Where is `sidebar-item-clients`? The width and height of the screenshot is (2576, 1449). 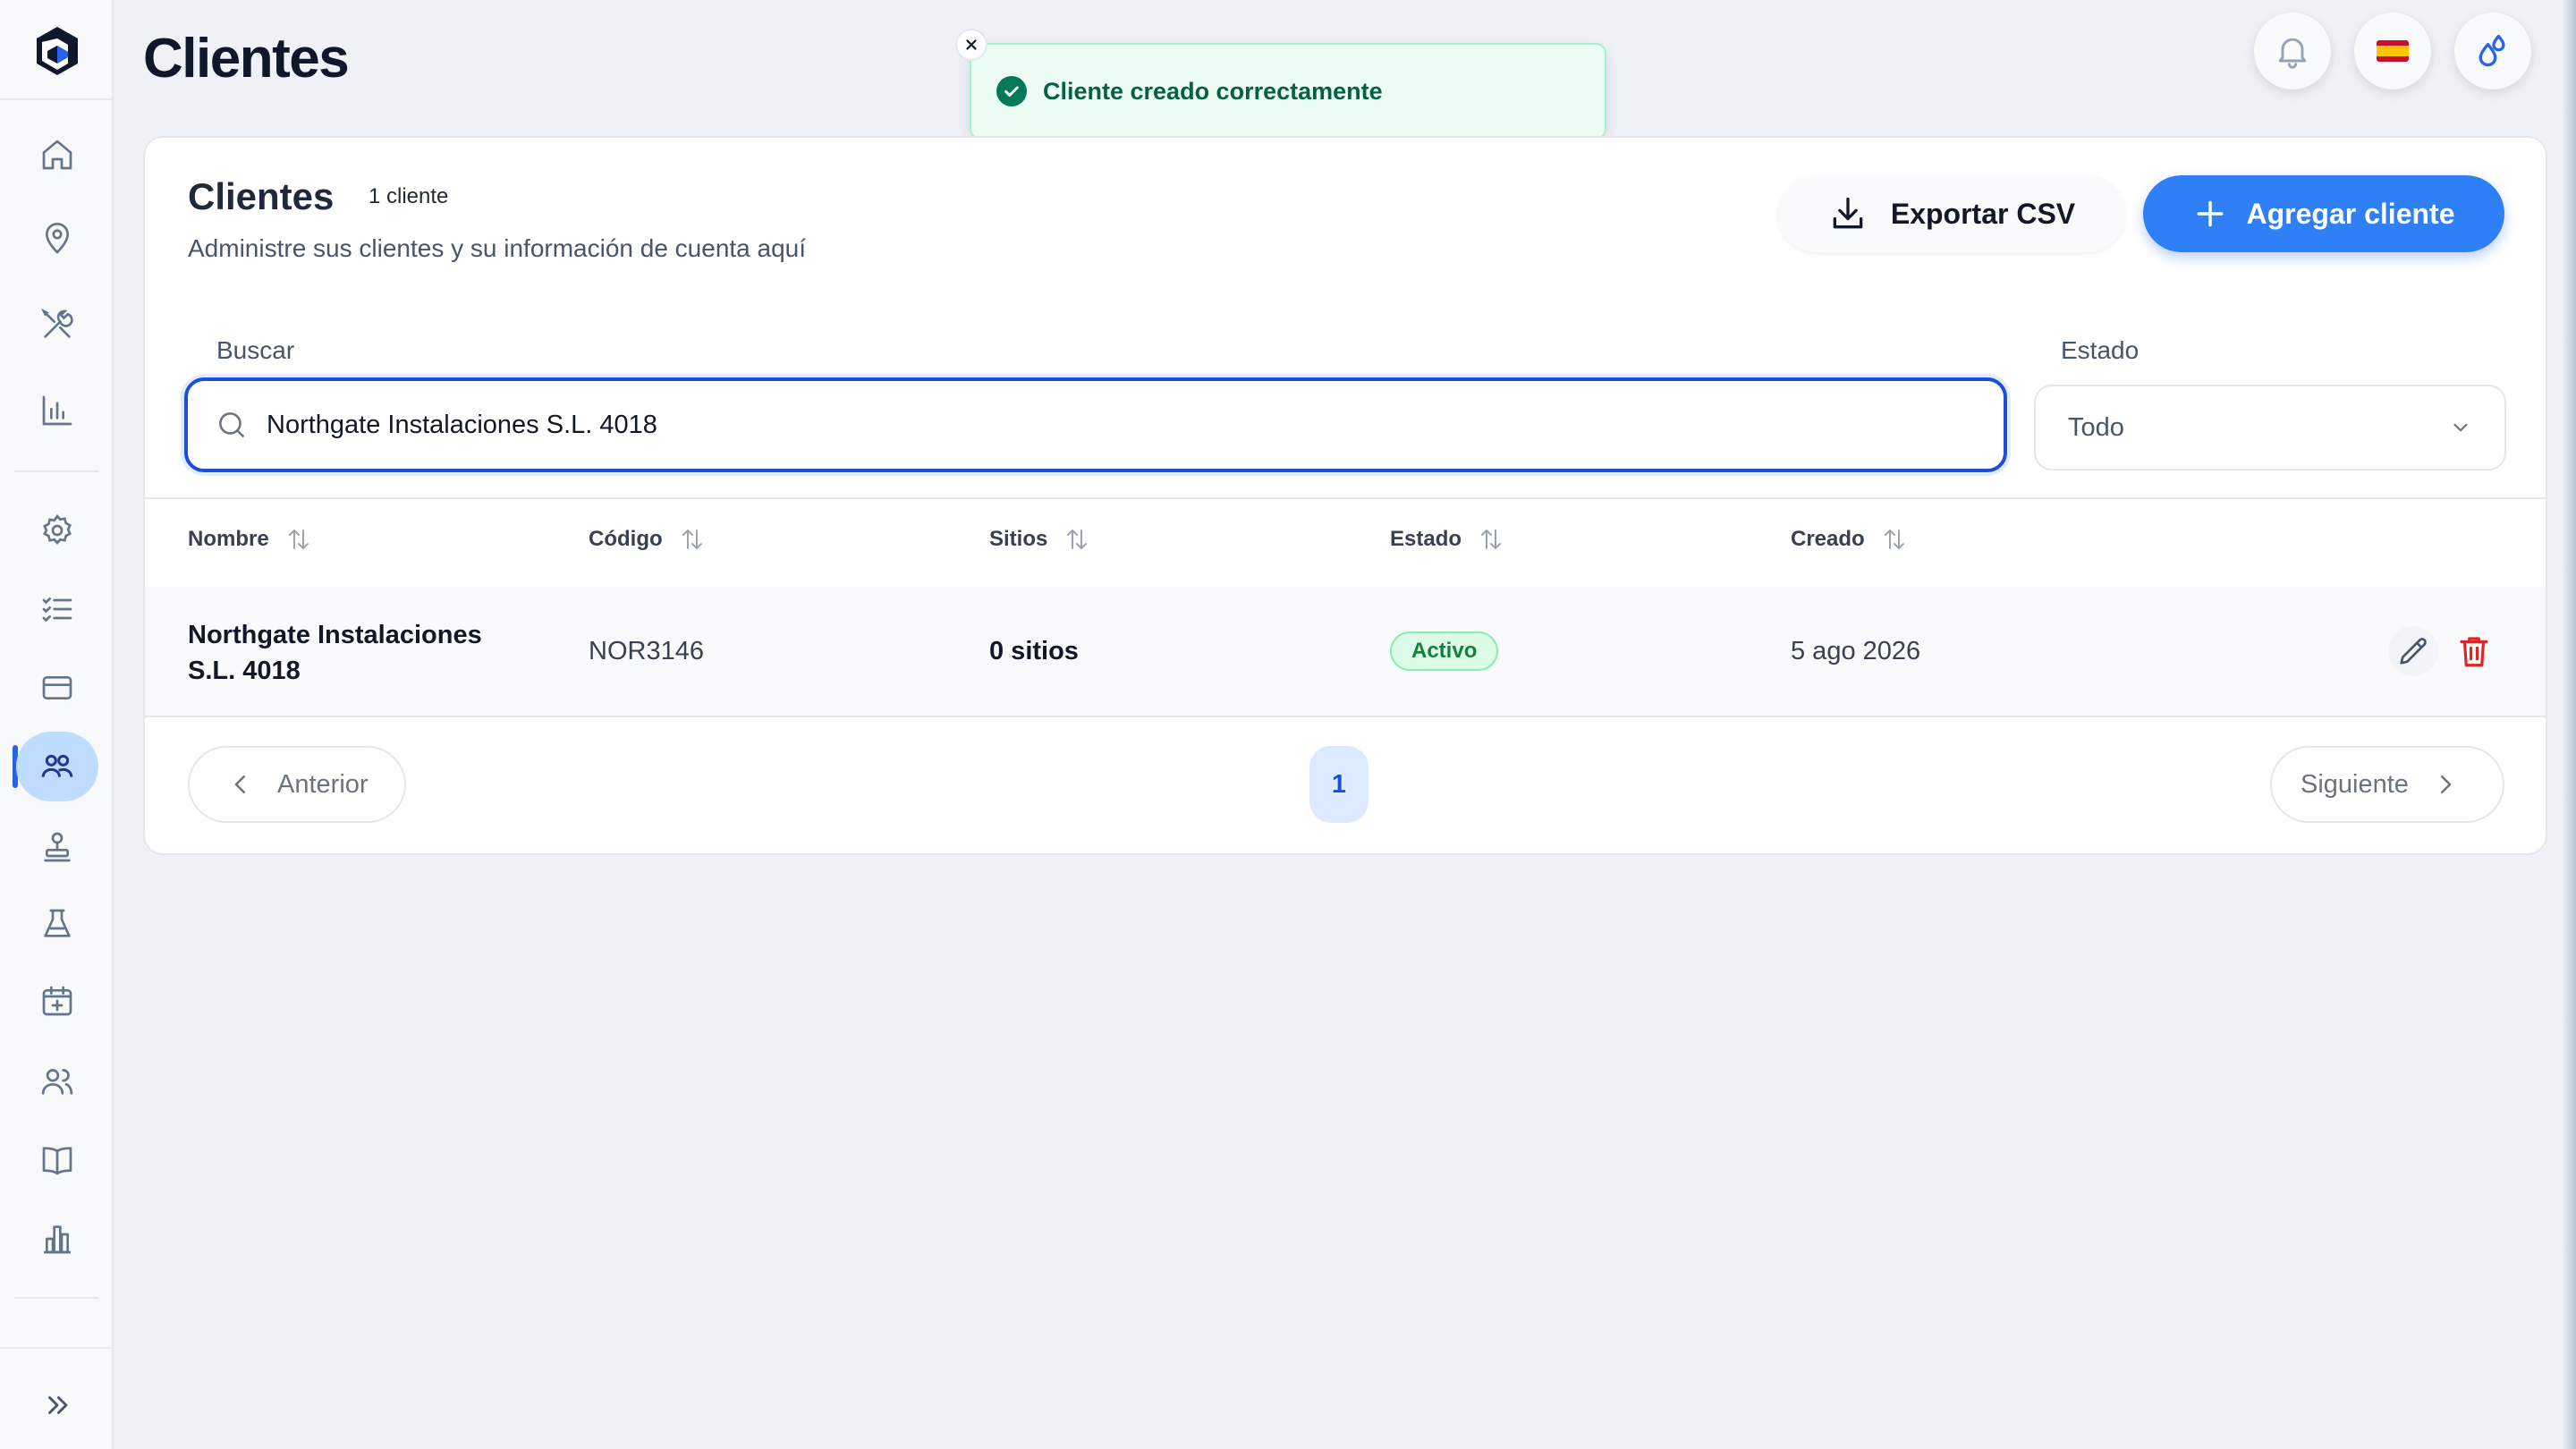 sidebar-item-clients is located at coordinates (57, 766).